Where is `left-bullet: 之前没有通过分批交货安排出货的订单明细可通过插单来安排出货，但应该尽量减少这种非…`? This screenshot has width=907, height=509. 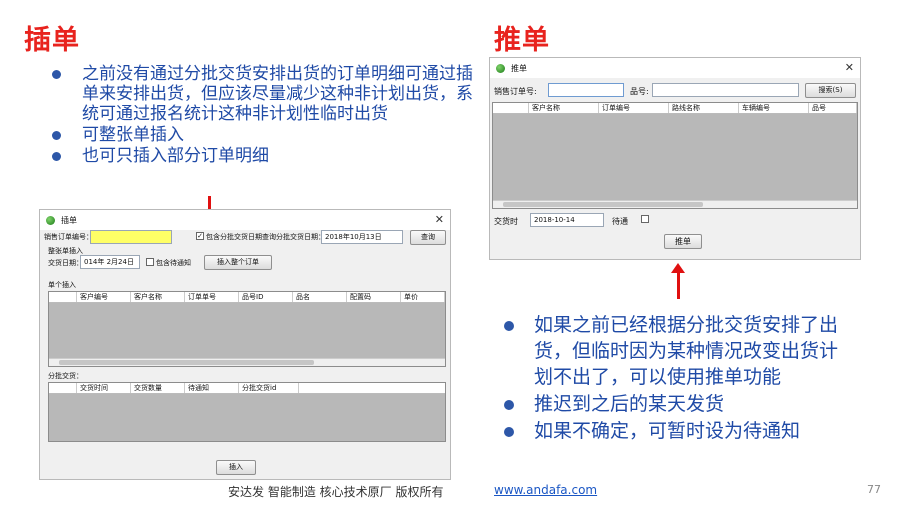 left-bullet: 之前没有通过分批交货安排出货的订单明细可通过插单来安排出货，但应该尽量减少这种非… is located at coordinates (268, 94).